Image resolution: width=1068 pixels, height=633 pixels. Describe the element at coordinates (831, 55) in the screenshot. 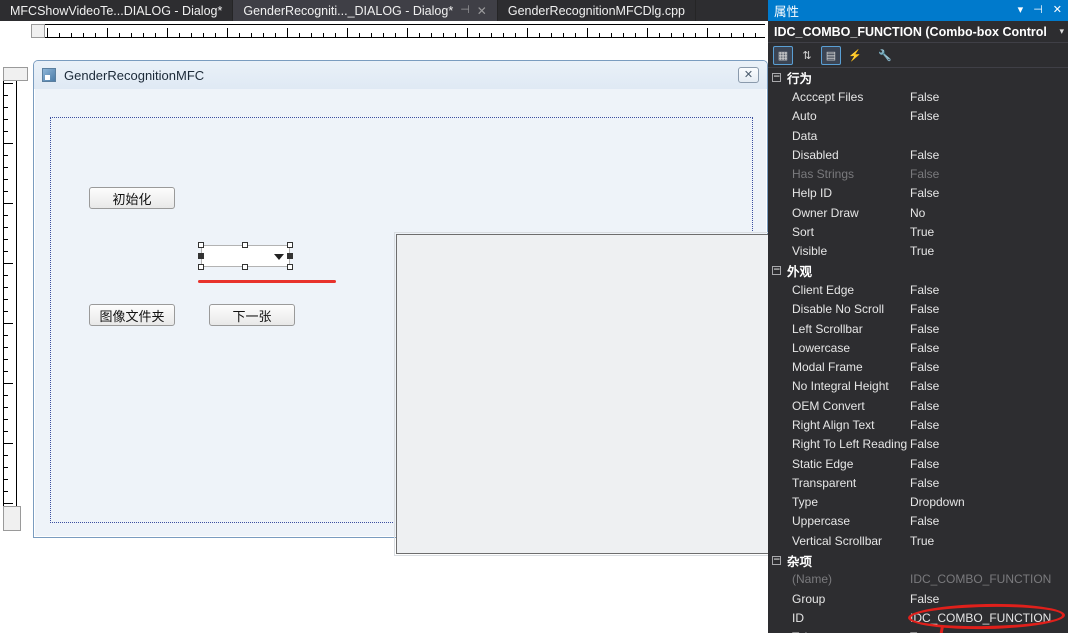

I see `property-pages-icon: ▤` at that location.